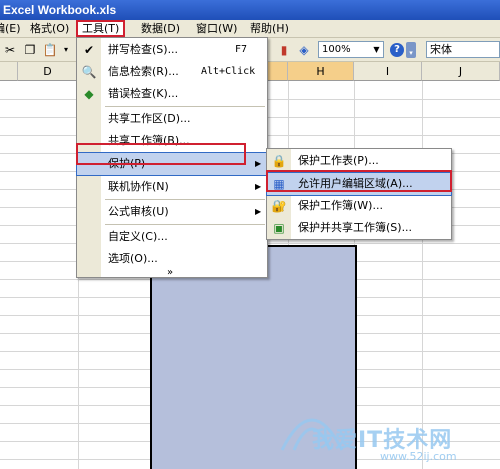 This screenshot has height=469, width=500. I want to click on column-header-j: J, so click(461, 71).